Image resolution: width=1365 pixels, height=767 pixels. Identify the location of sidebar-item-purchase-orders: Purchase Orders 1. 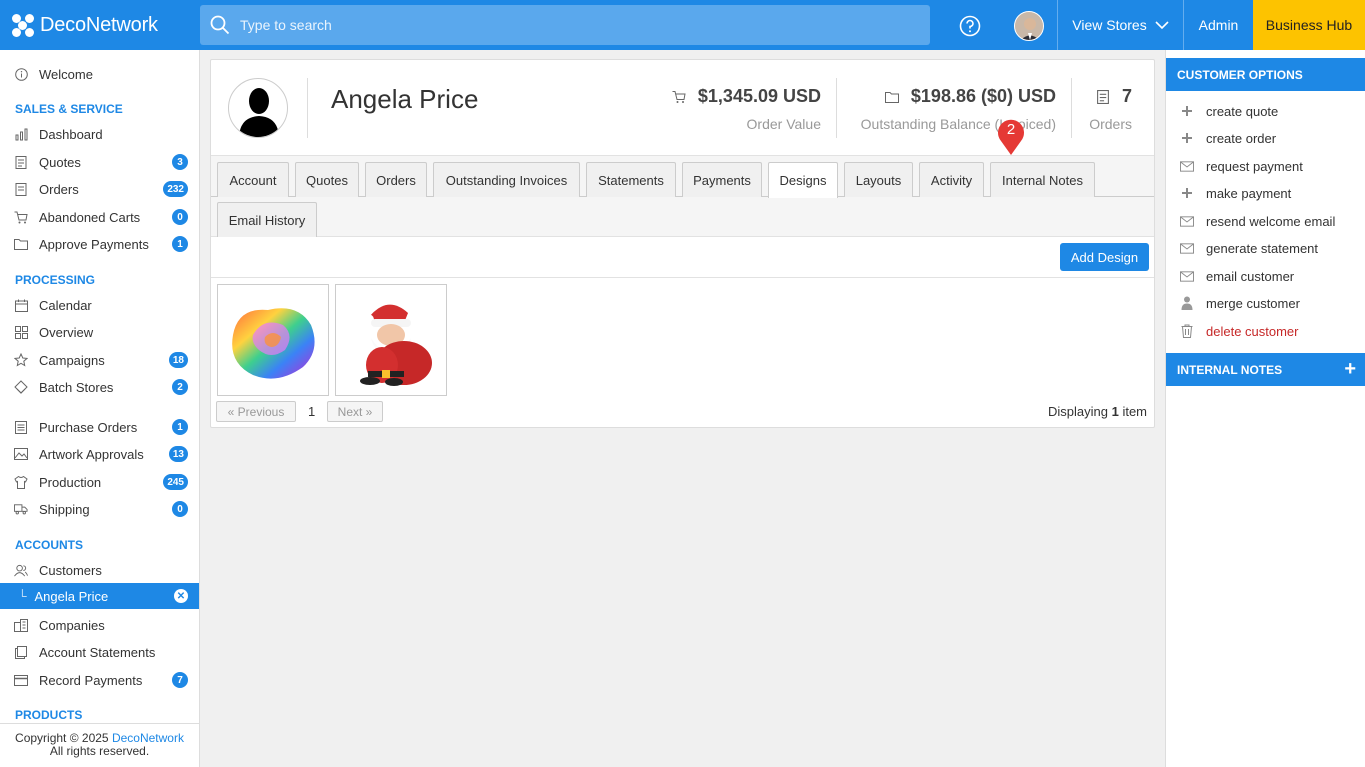
(99, 427).